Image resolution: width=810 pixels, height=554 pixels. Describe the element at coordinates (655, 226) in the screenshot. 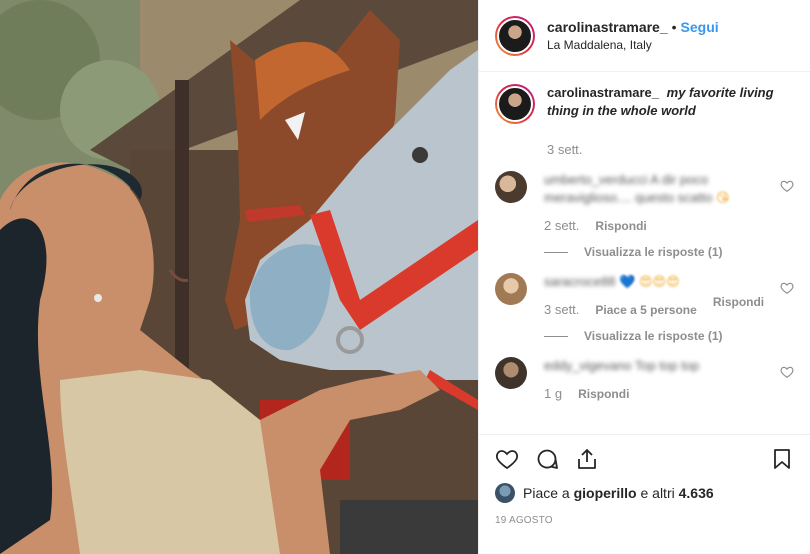

I see `comment-meta: 2 sett. Rispondi` at that location.